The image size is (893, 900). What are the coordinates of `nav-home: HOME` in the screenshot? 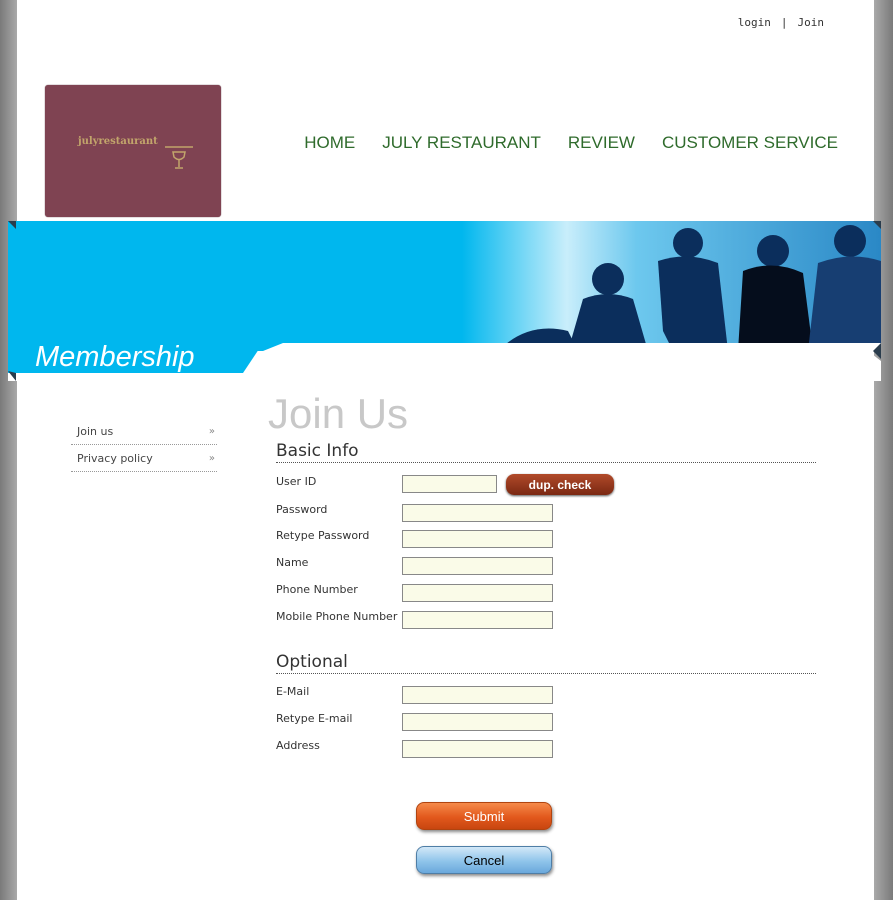 It's located at (329, 143).